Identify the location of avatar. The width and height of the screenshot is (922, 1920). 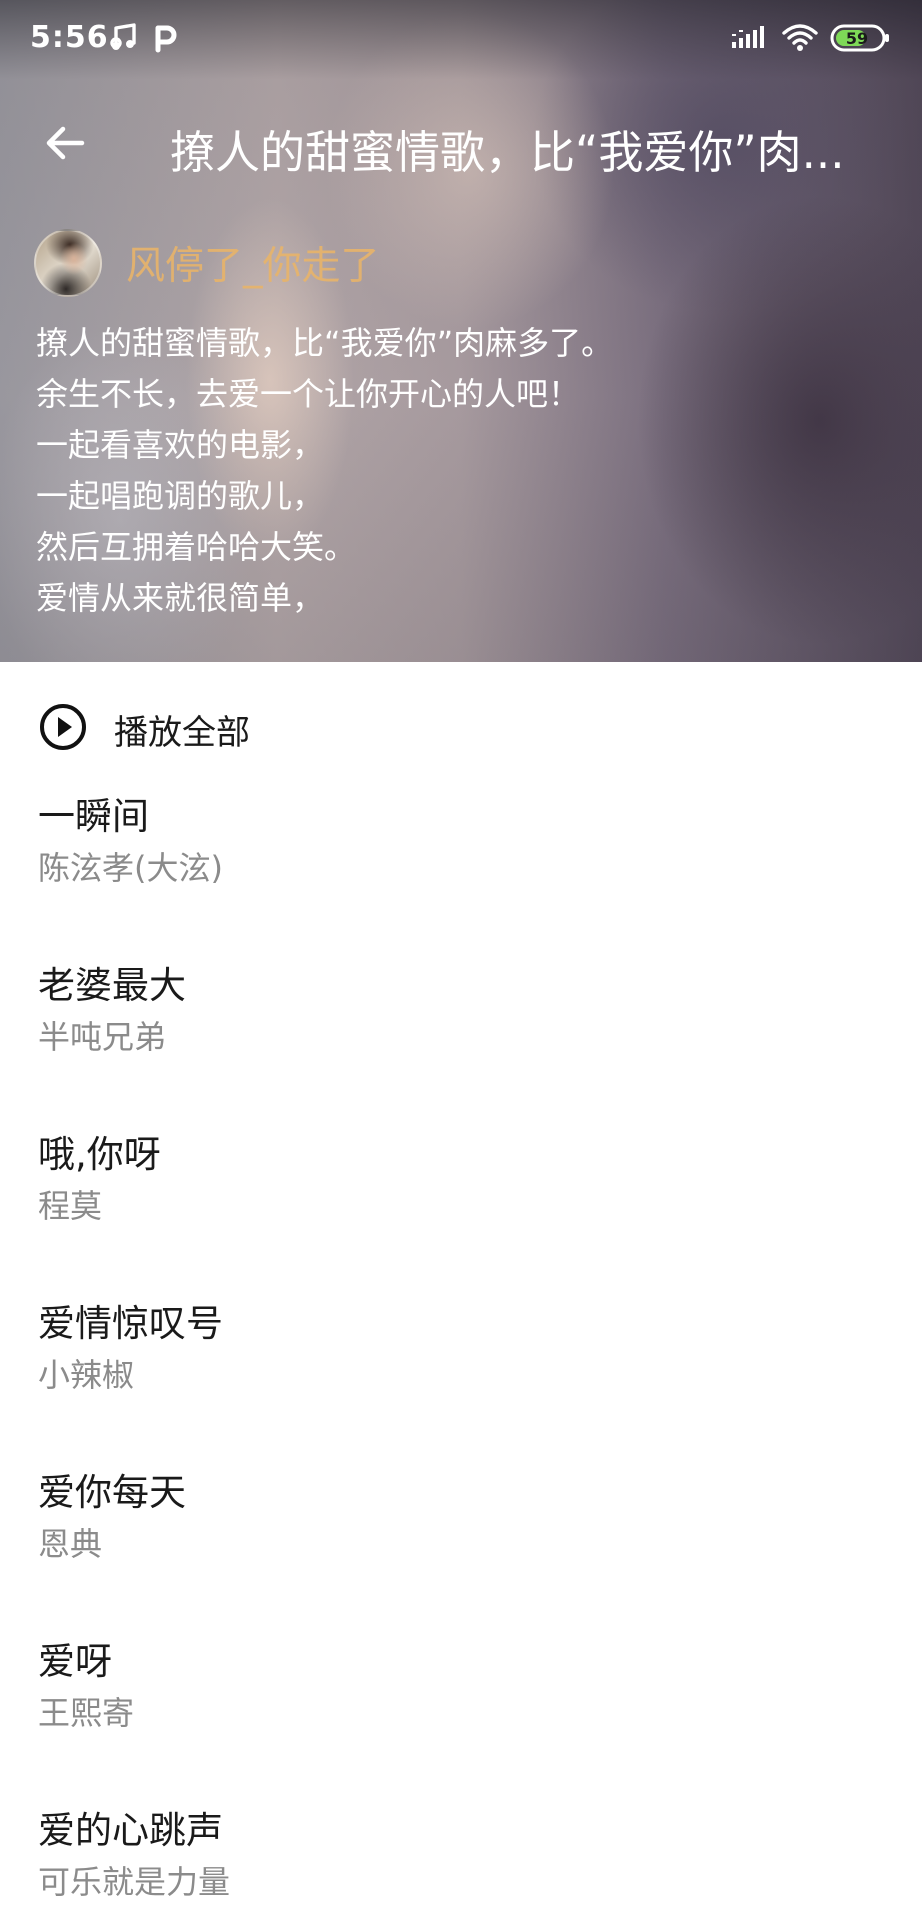
(68, 263).